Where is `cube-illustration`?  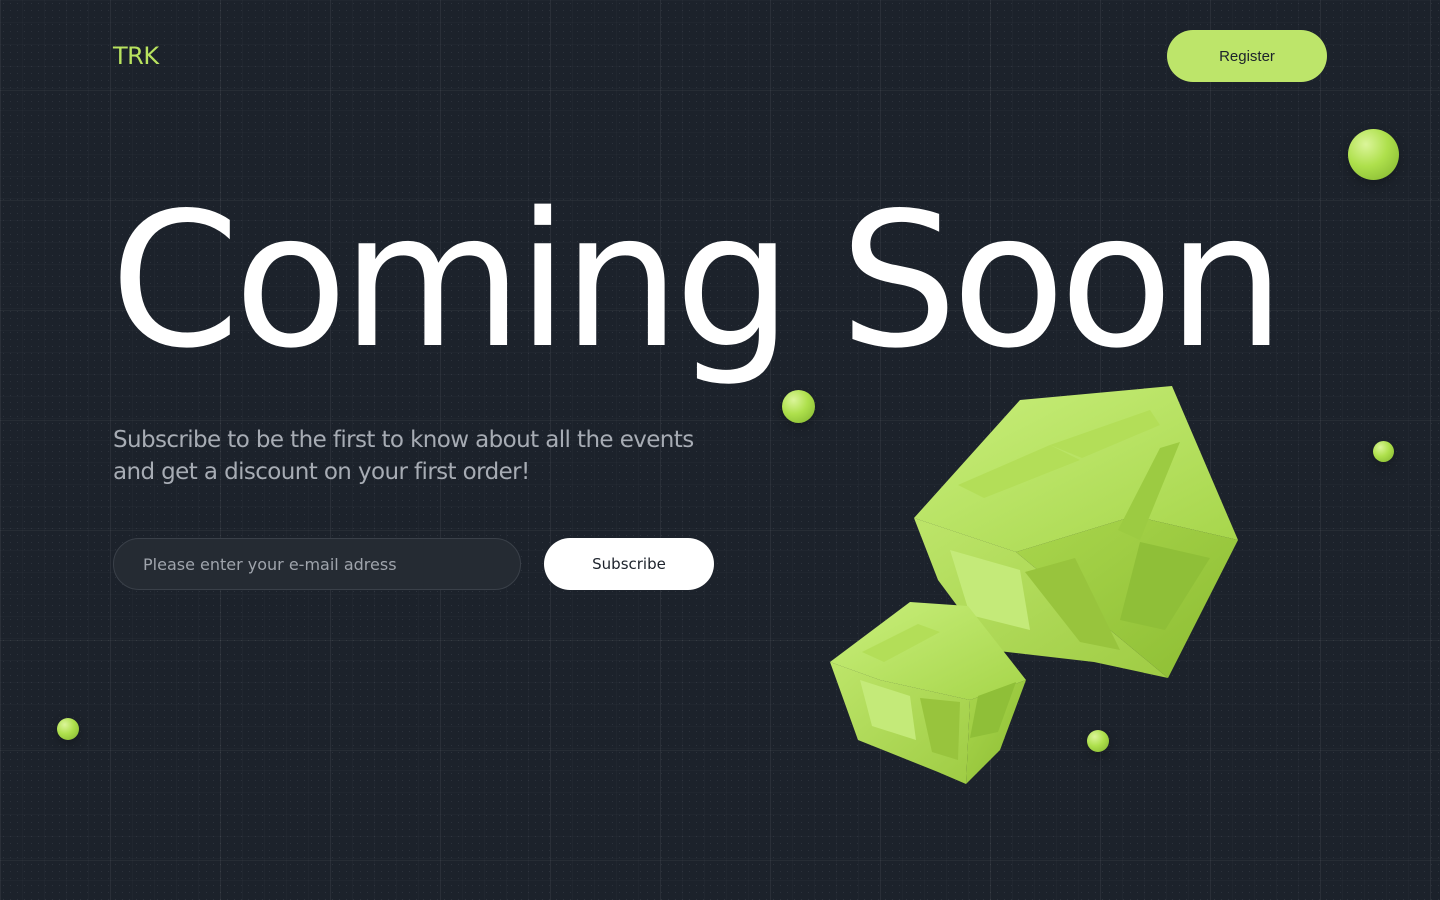 cube-illustration is located at coordinates (1034, 585).